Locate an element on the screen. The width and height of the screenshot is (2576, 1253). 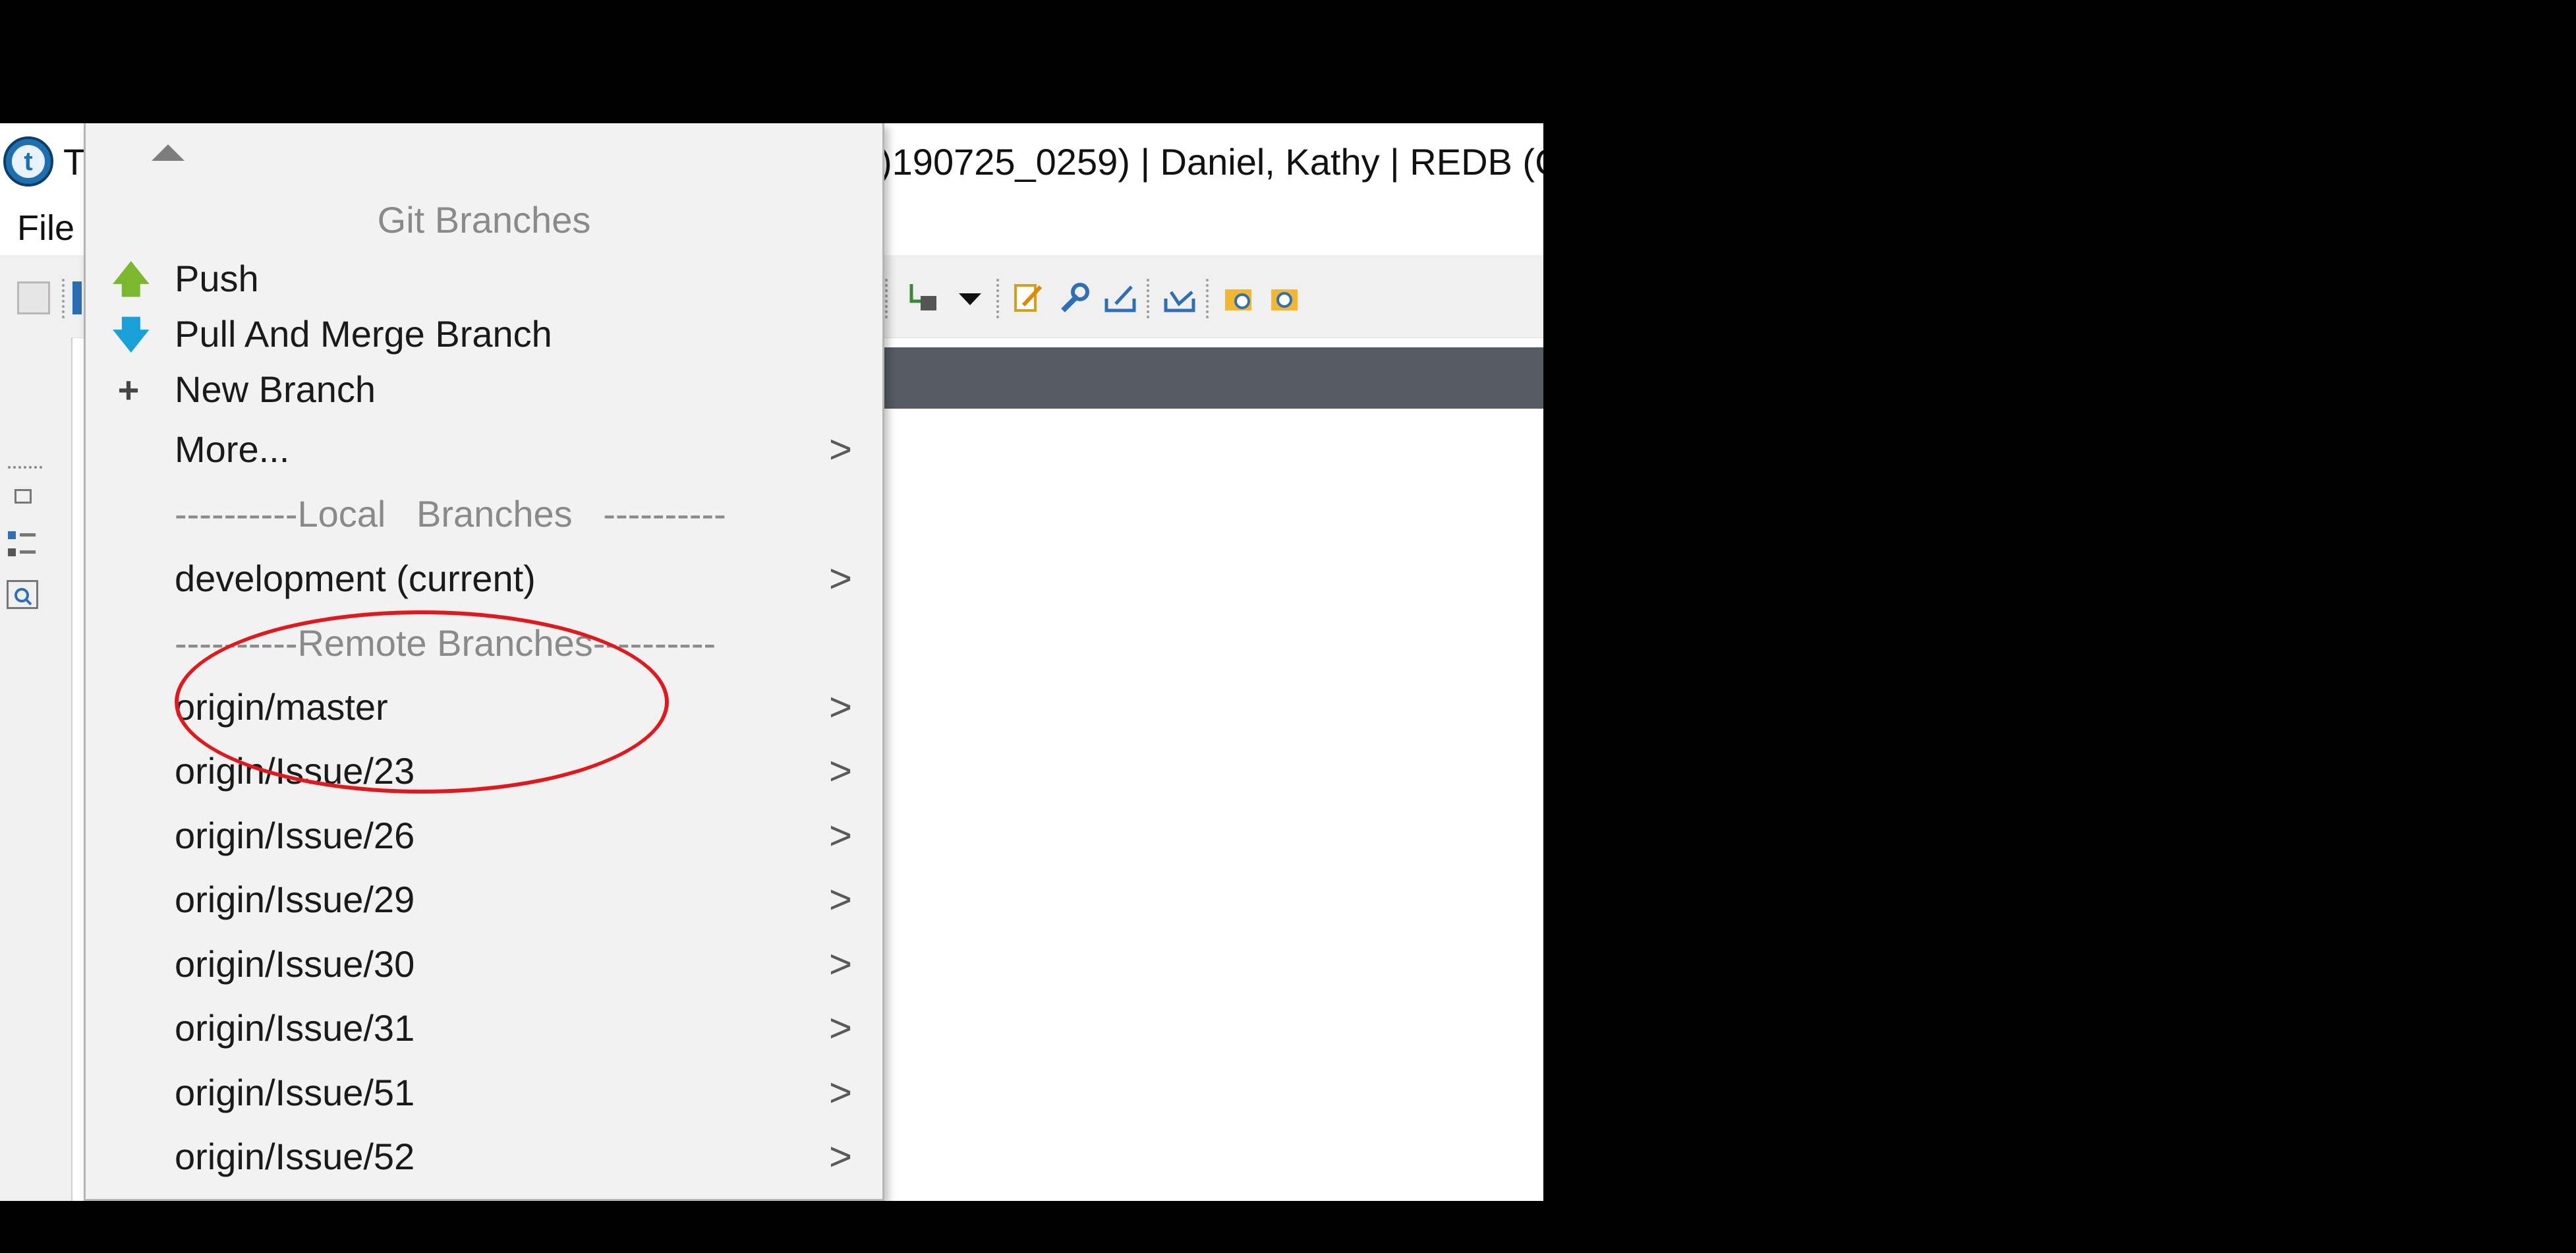
scroll-up-arrow-icon is located at coordinates (169, 152).